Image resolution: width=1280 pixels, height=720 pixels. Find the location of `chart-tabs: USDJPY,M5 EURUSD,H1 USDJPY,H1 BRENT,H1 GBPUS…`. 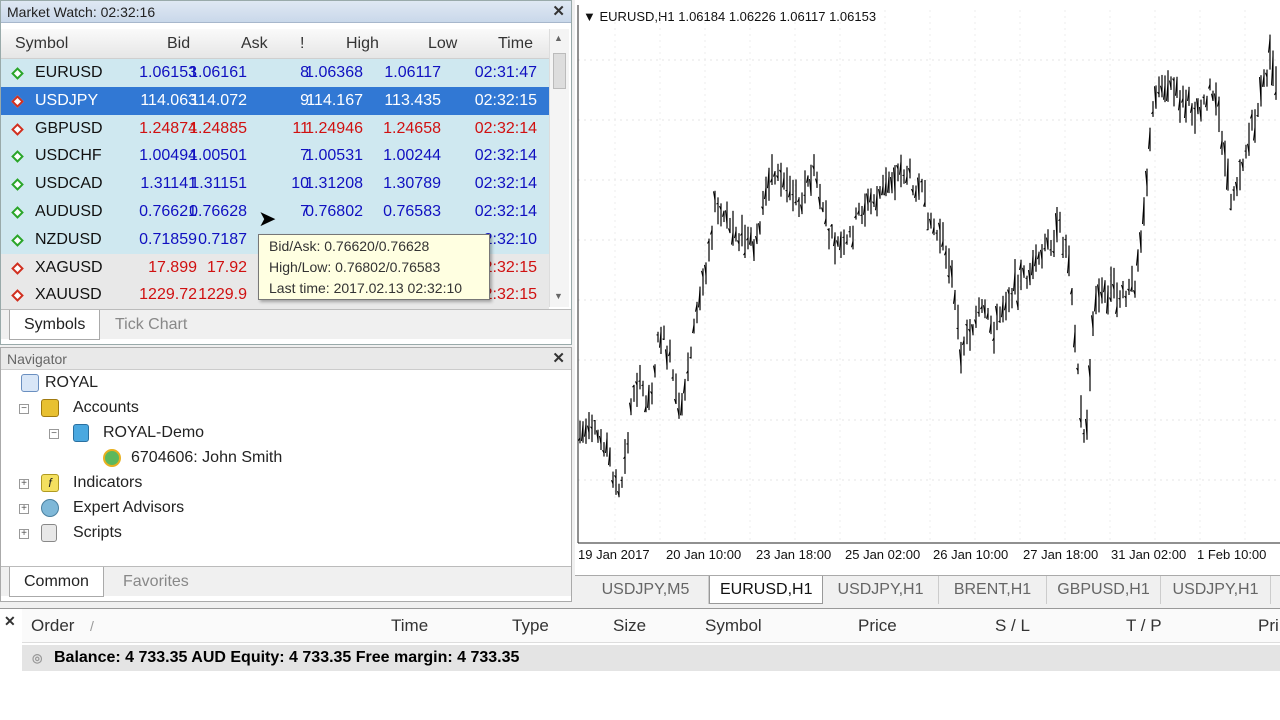

chart-tabs: USDJPY,M5 EURUSD,H1 USDJPY,H1 BRENT,H1 GBPUS… is located at coordinates (927, 590).